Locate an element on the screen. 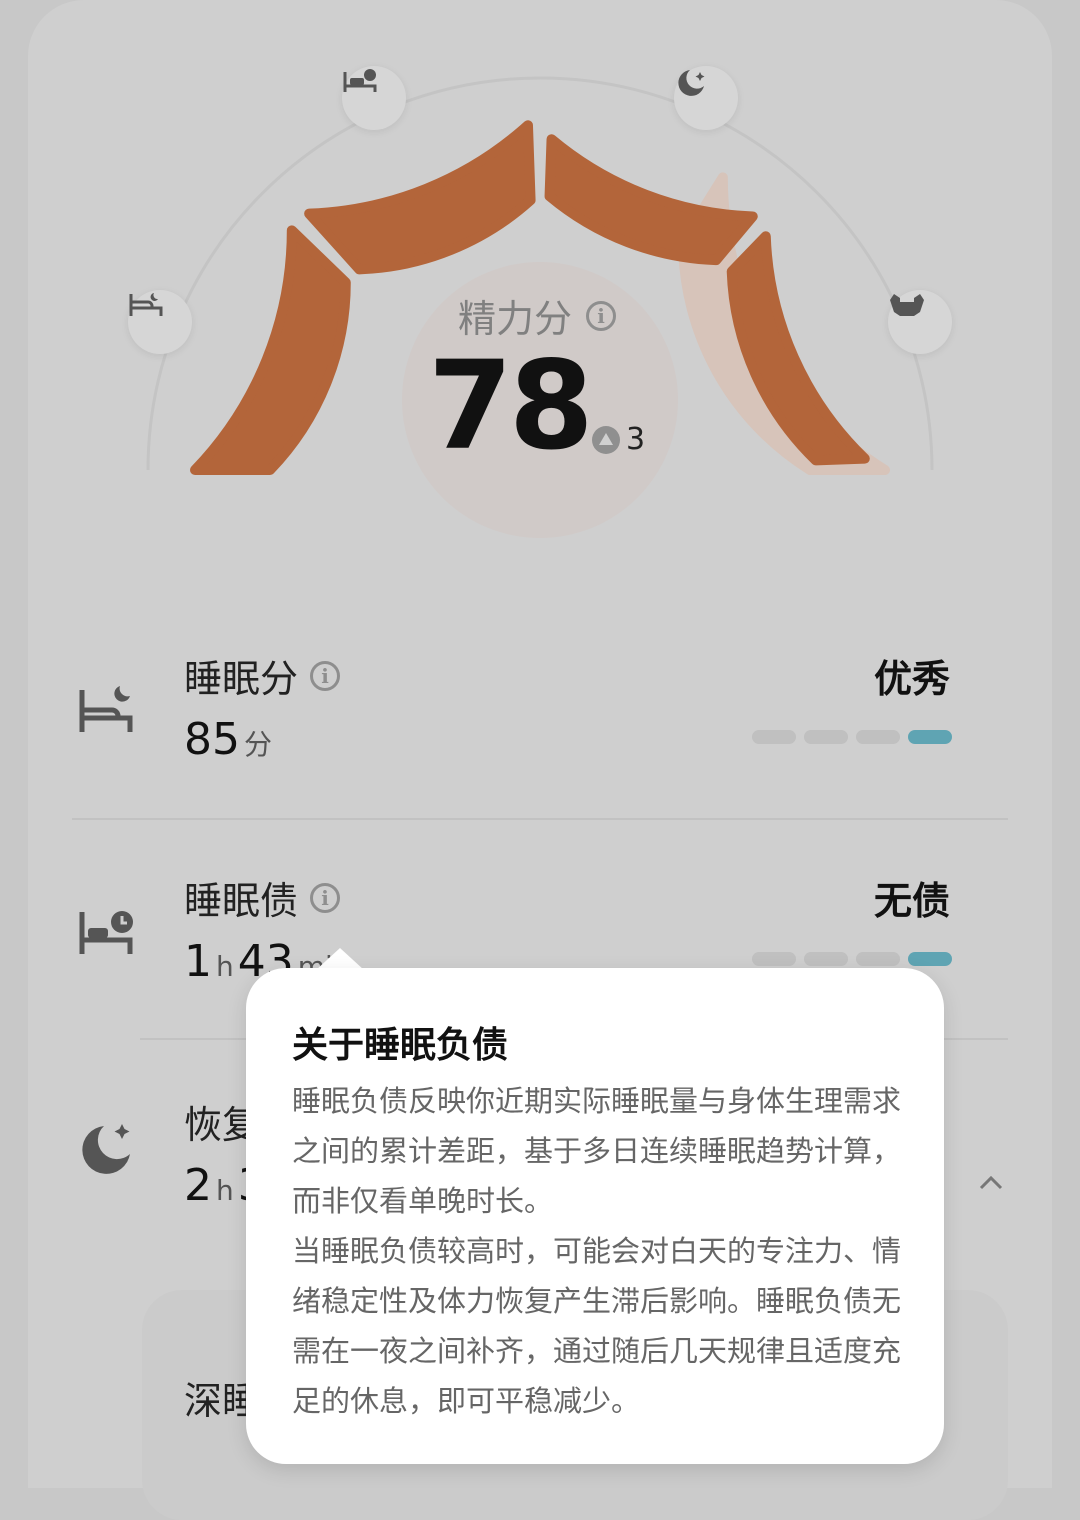 Image resolution: width=1080 pixels, height=1520 pixels. debt-hours: 1 is located at coordinates (198, 961).